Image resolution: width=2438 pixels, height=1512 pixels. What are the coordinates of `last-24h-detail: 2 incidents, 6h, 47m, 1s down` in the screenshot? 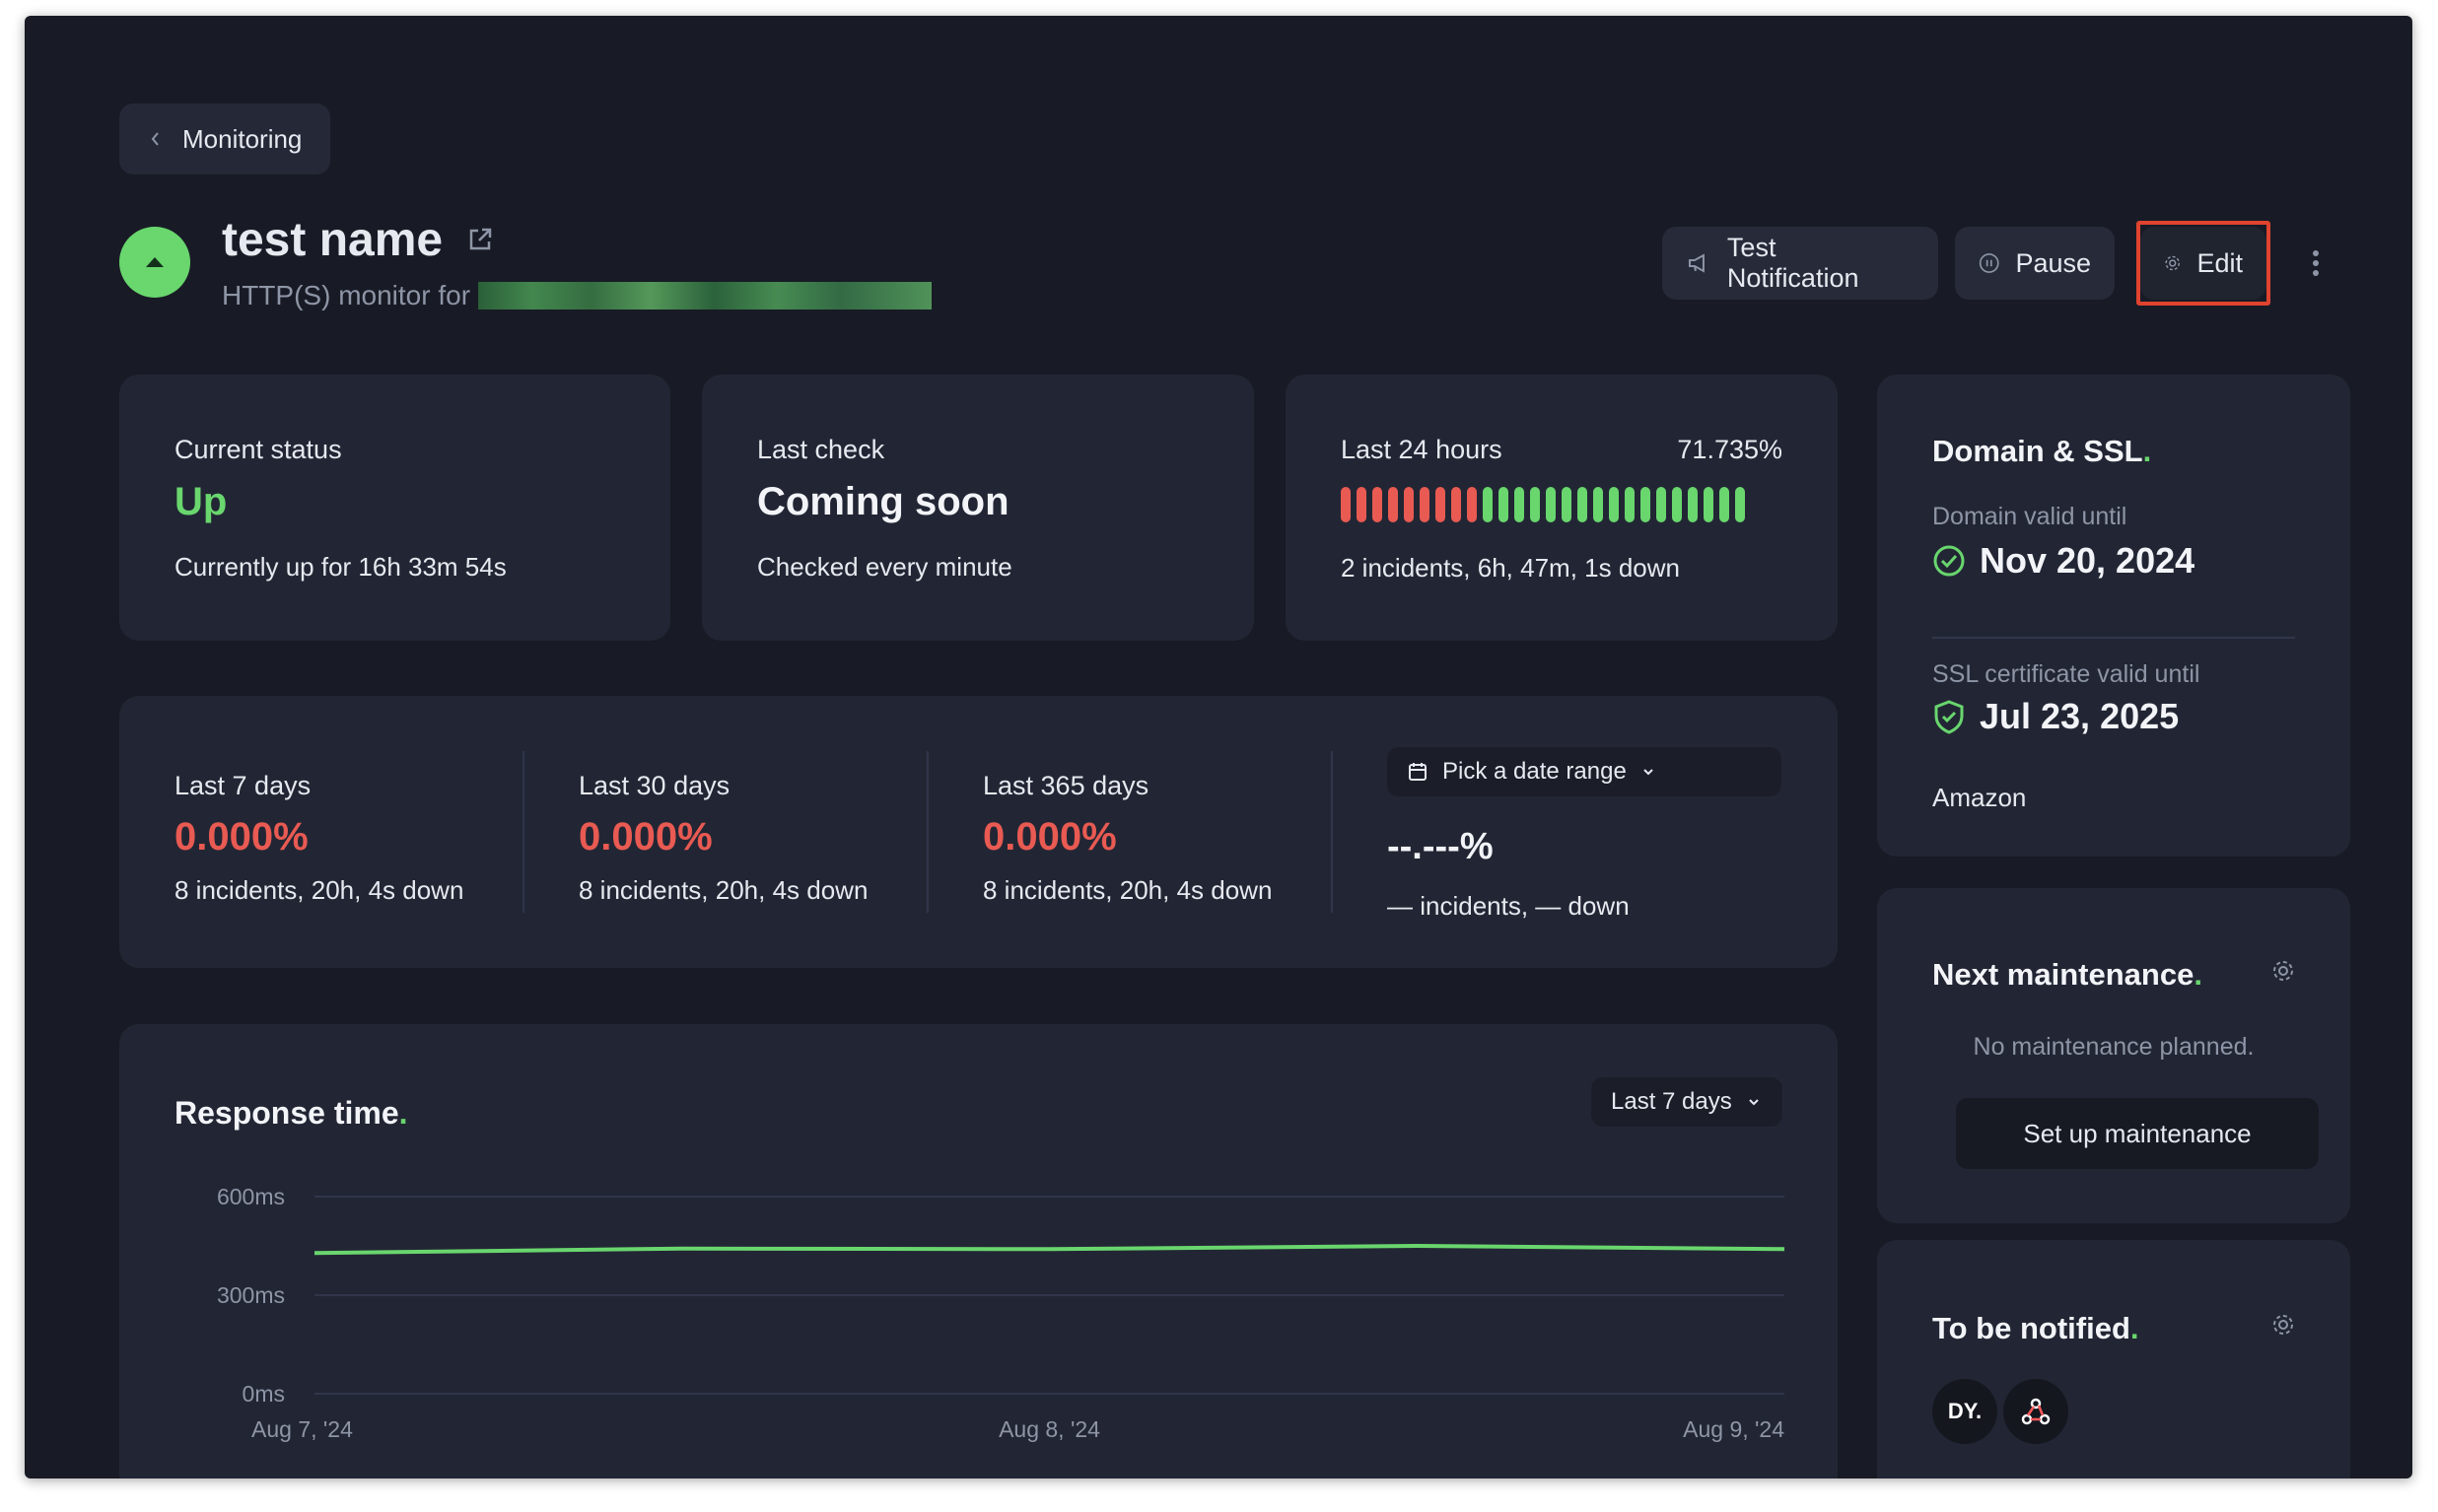 It's located at (1510, 568).